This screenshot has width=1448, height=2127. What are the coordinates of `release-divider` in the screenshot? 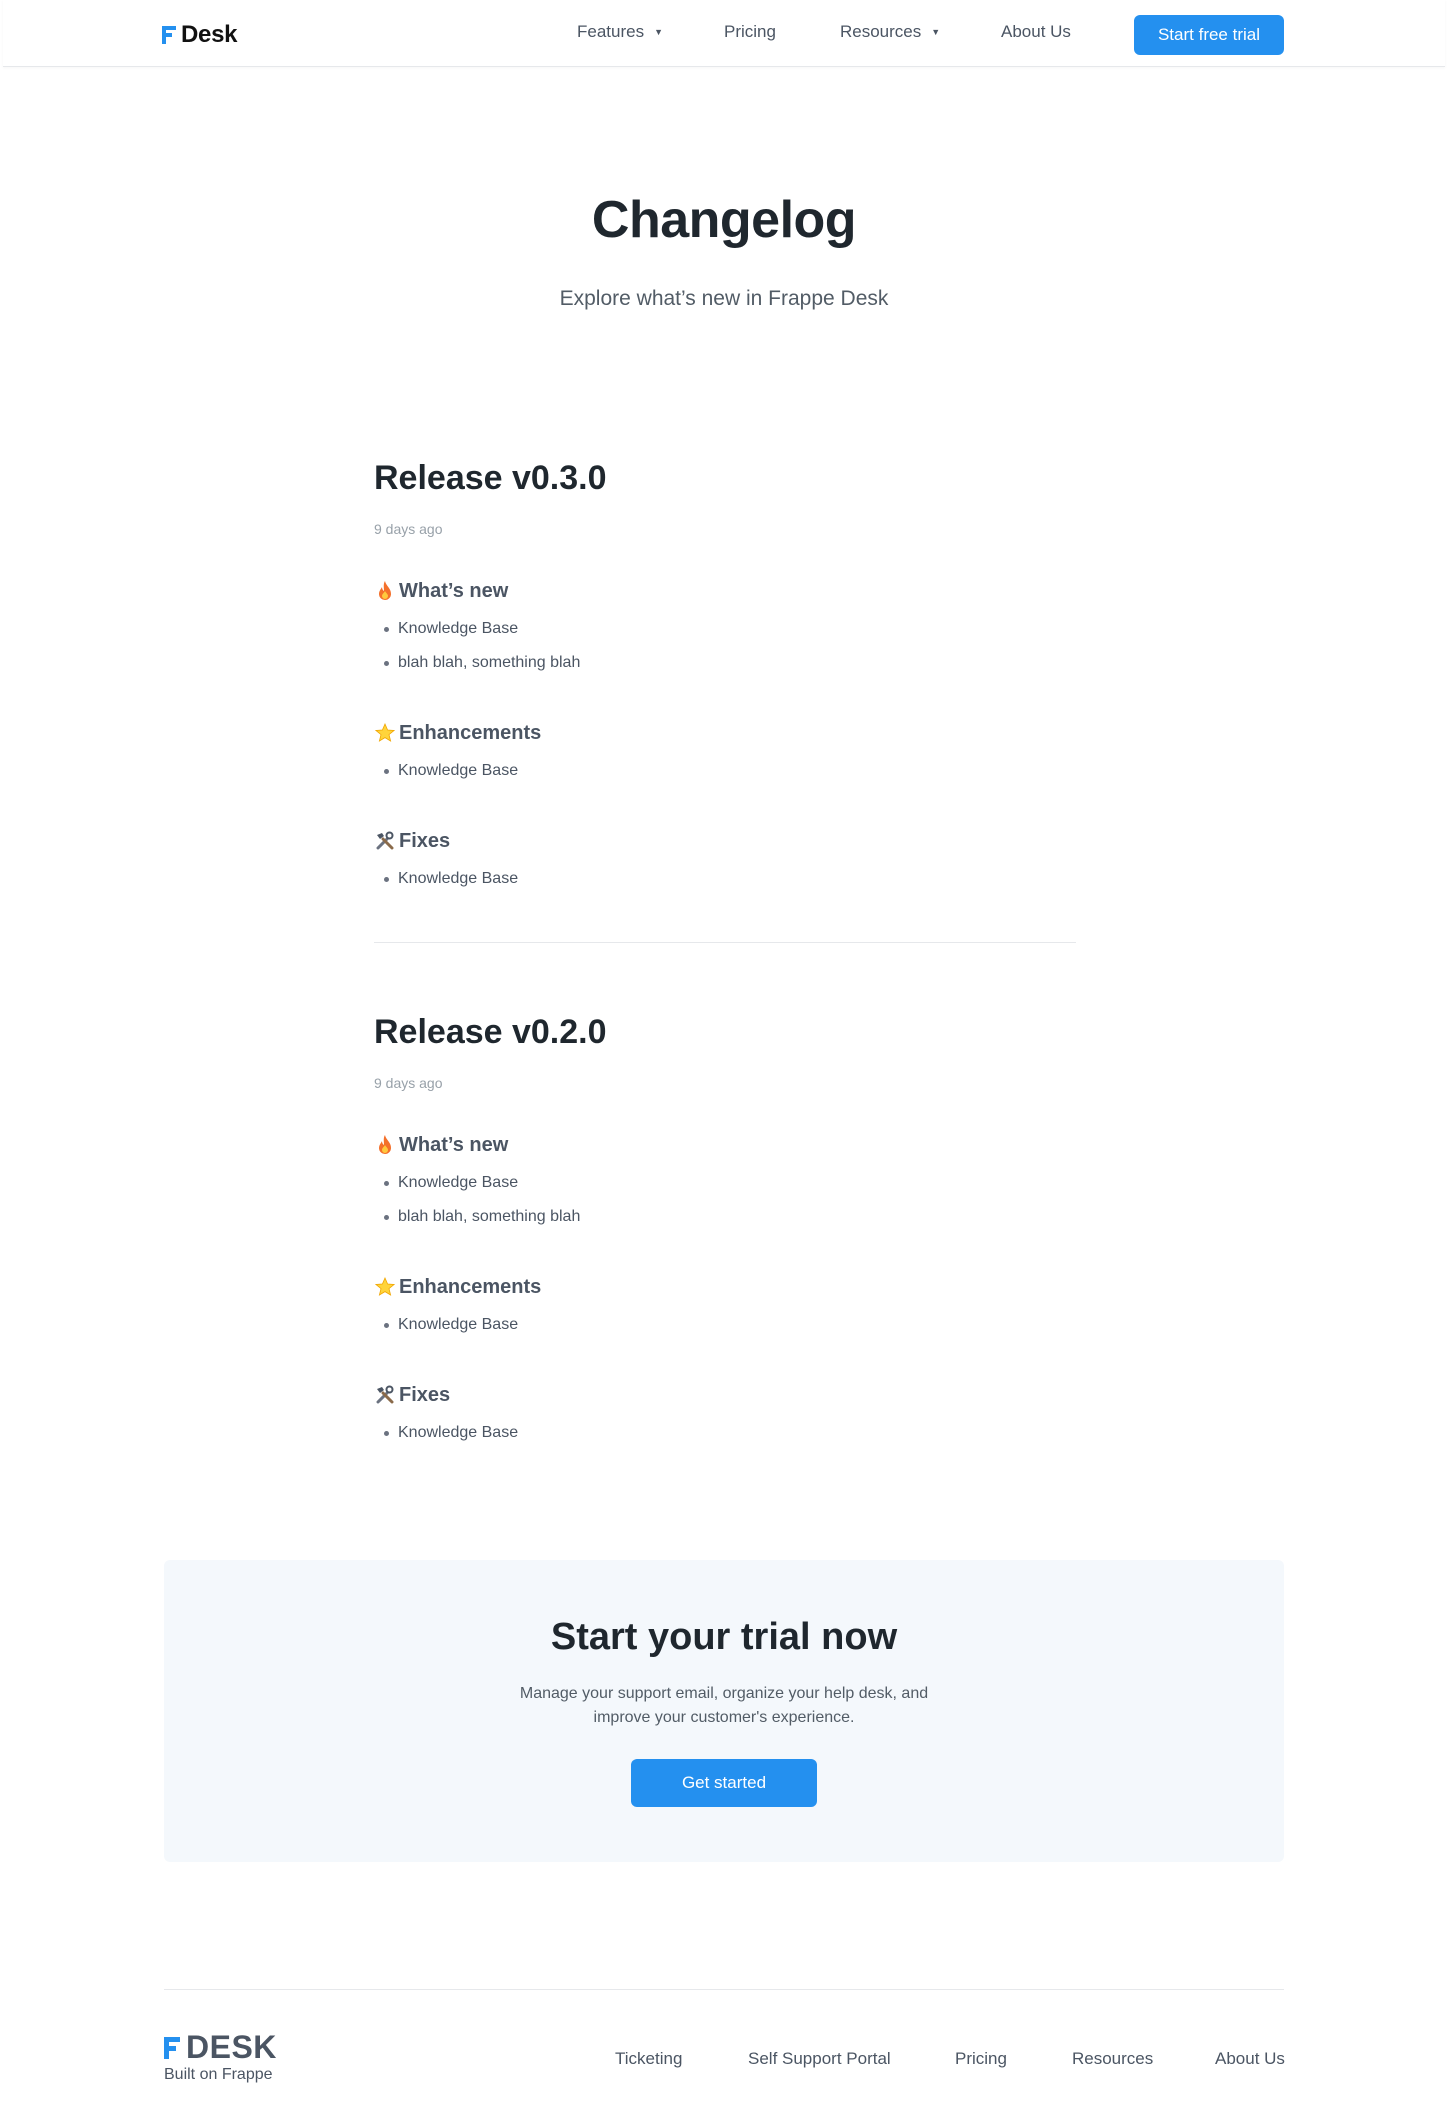 It's located at (725, 942).